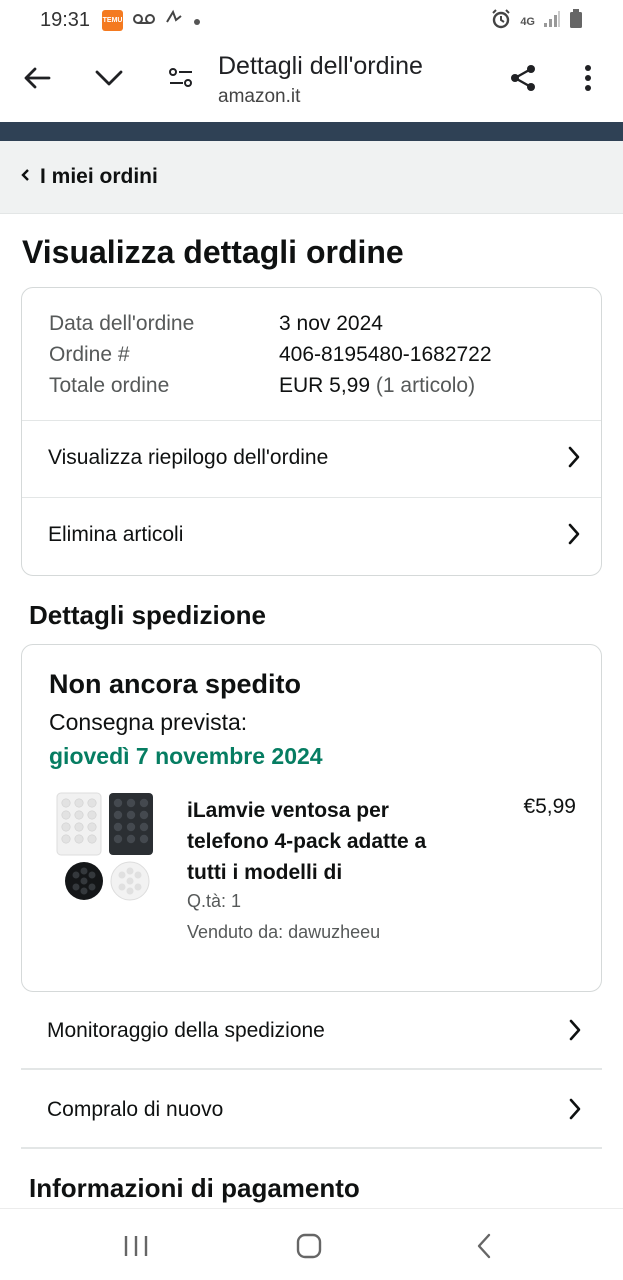  Describe the element at coordinates (331, 323) in the screenshot. I see `order-date-value: 3 nov 2024` at that location.